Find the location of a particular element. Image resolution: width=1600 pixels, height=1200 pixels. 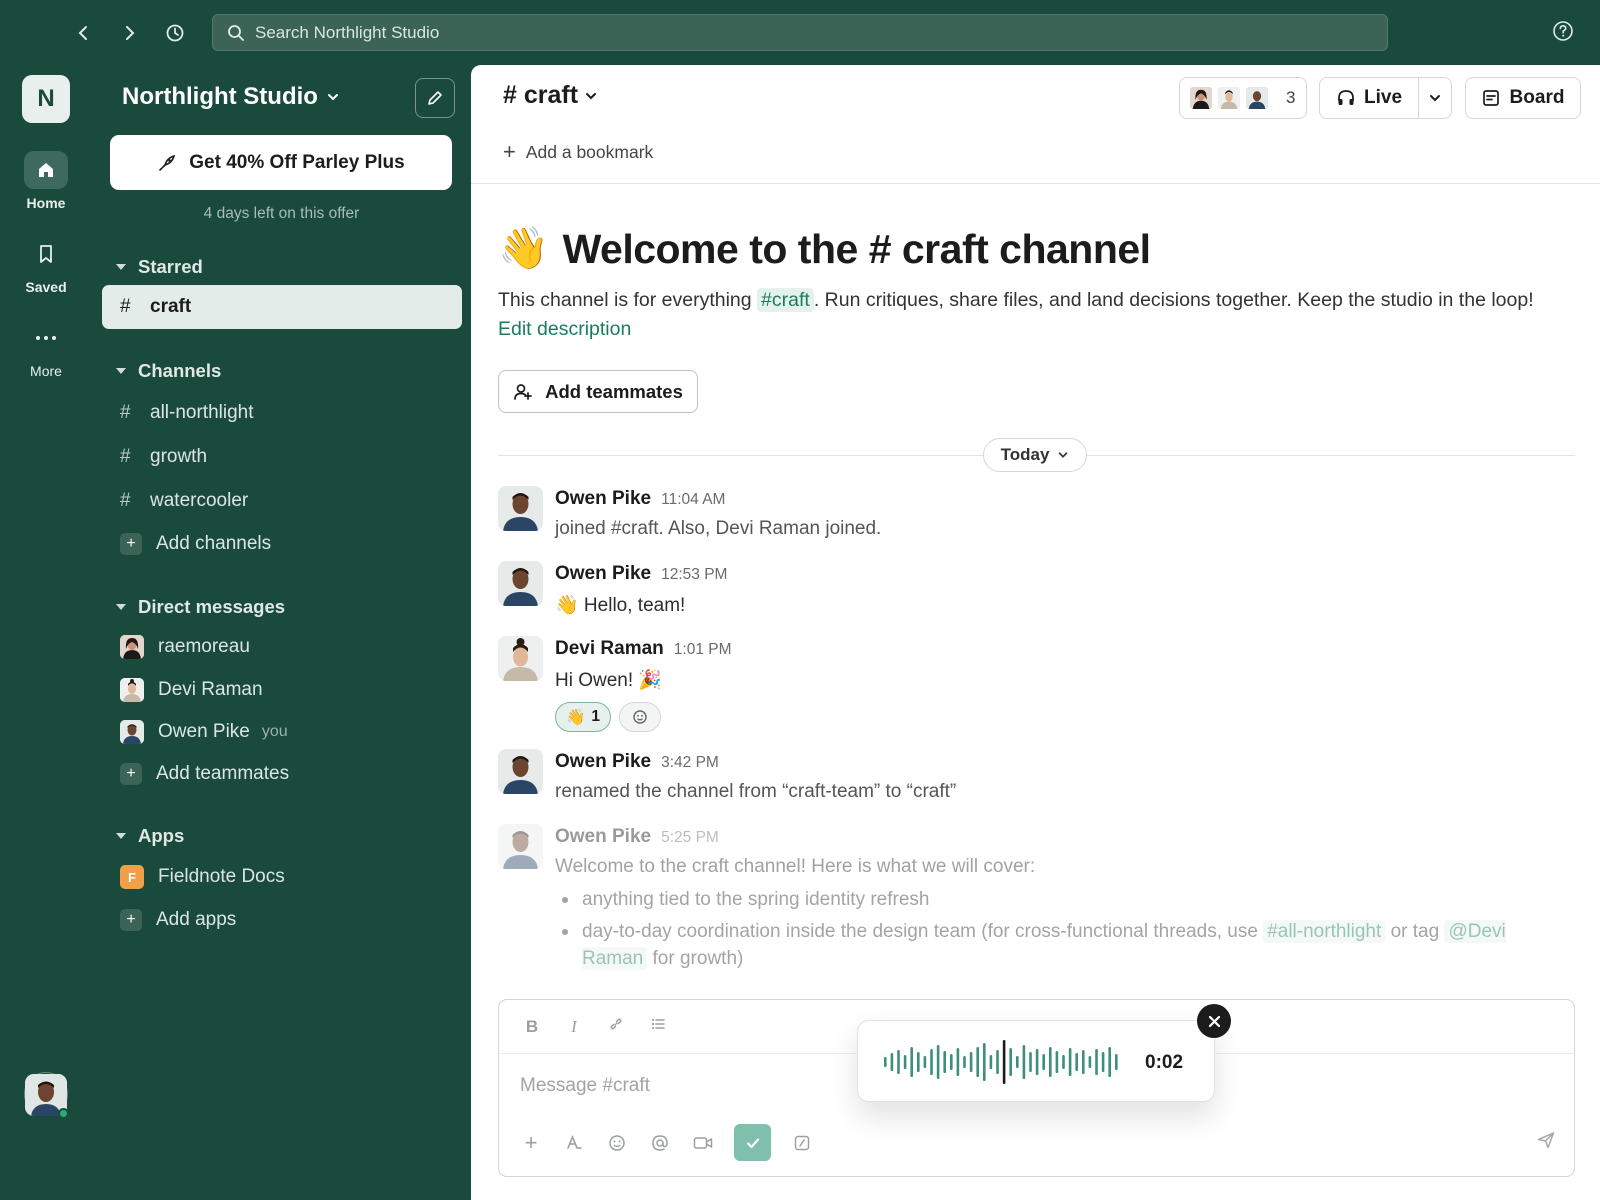

workspace-logo: N is located at coordinates (46, 99).